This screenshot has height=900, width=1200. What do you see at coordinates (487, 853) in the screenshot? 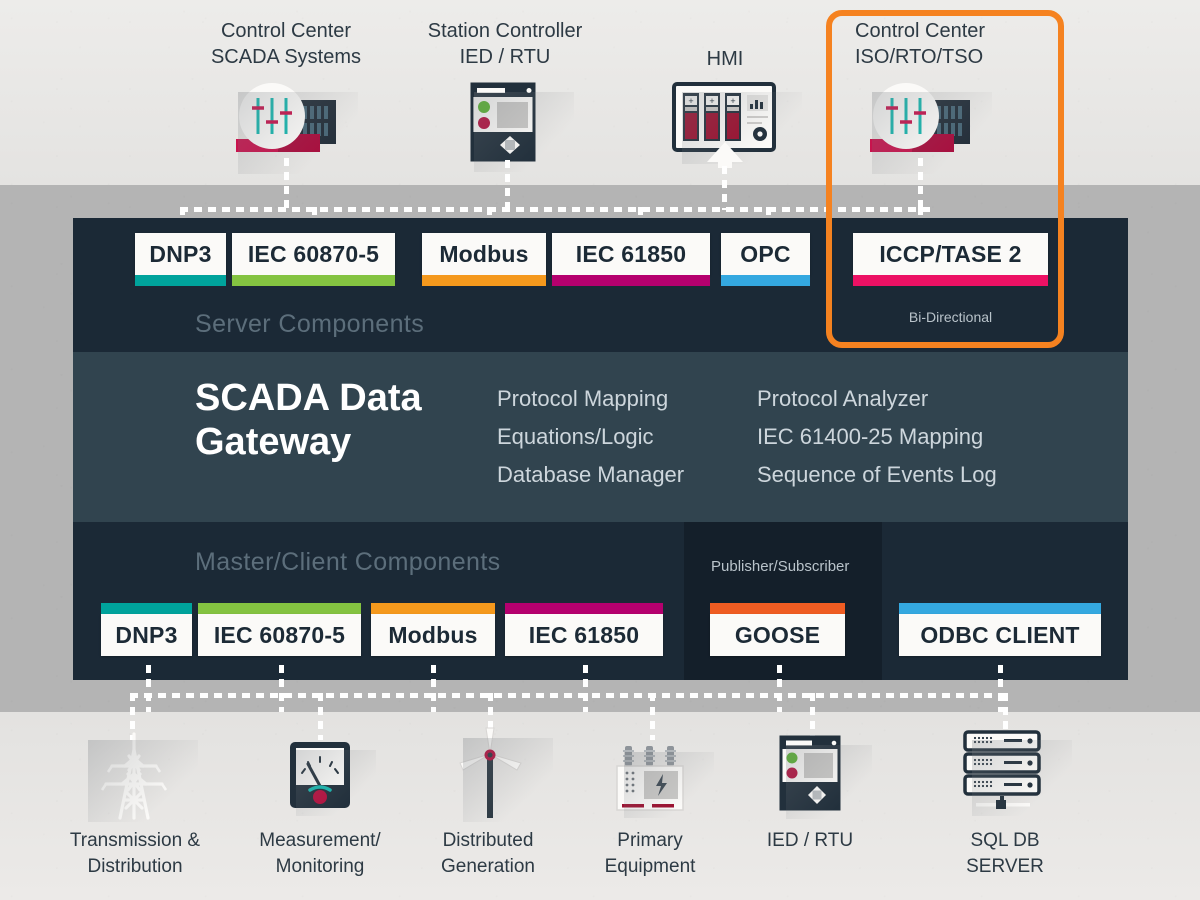
I see `bottom-node-label-distributed: Distributed Generation` at bounding box center [487, 853].